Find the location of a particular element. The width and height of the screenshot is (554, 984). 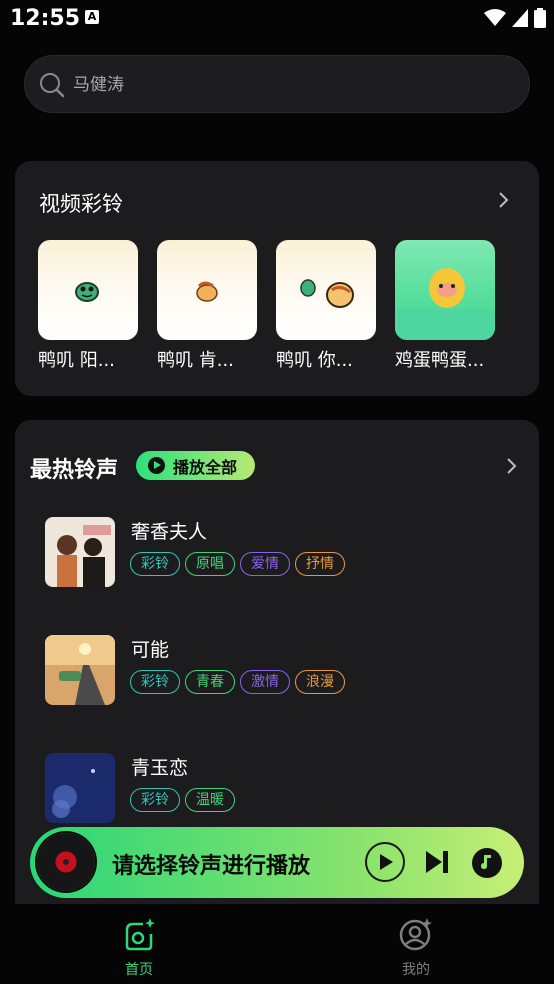

tab-mine: 我的 is located at coordinates (416, 947).